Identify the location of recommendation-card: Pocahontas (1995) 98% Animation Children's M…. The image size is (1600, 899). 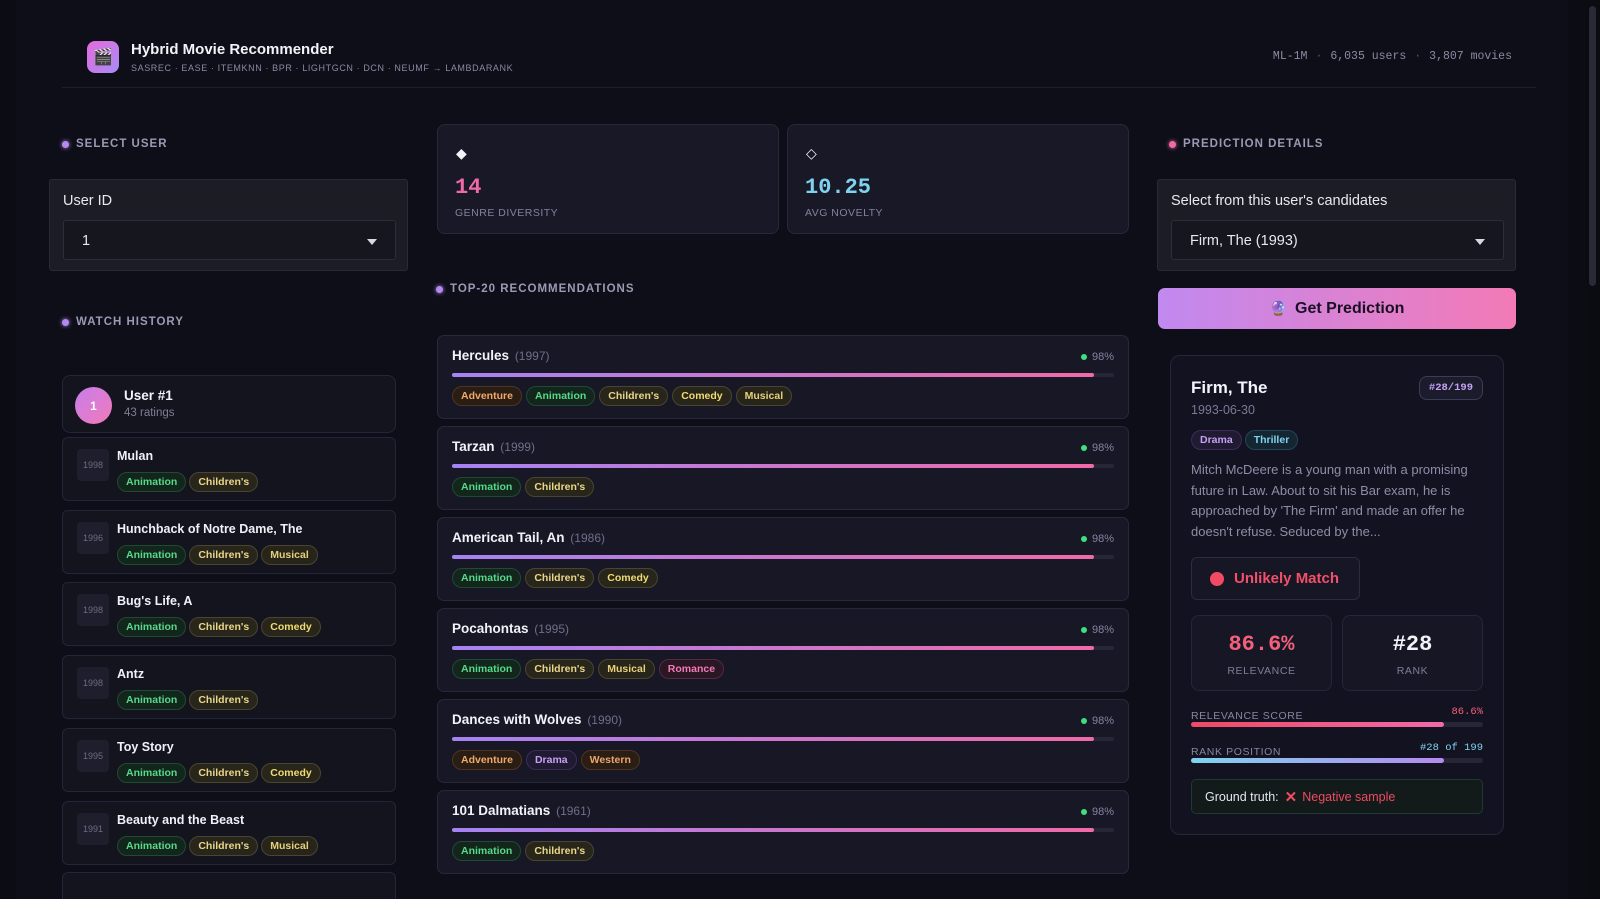
(783, 650).